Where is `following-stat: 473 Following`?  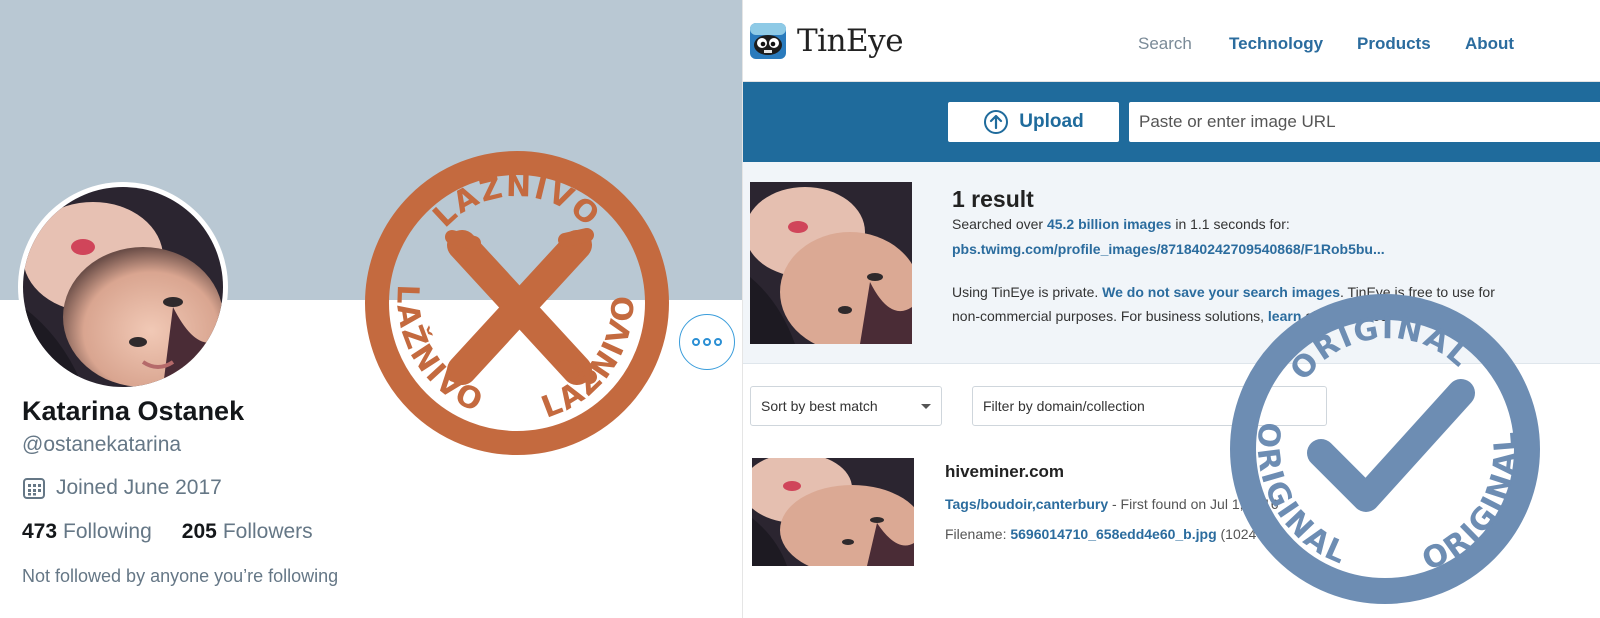 following-stat: 473 Following is located at coordinates (87, 532).